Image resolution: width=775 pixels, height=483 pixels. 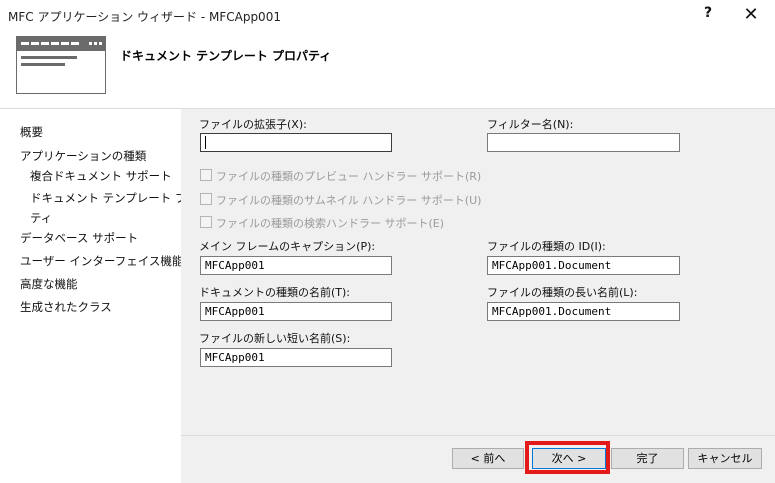 What do you see at coordinates (708, 15) in the screenshot?
I see `help-icon: ?` at bounding box center [708, 15].